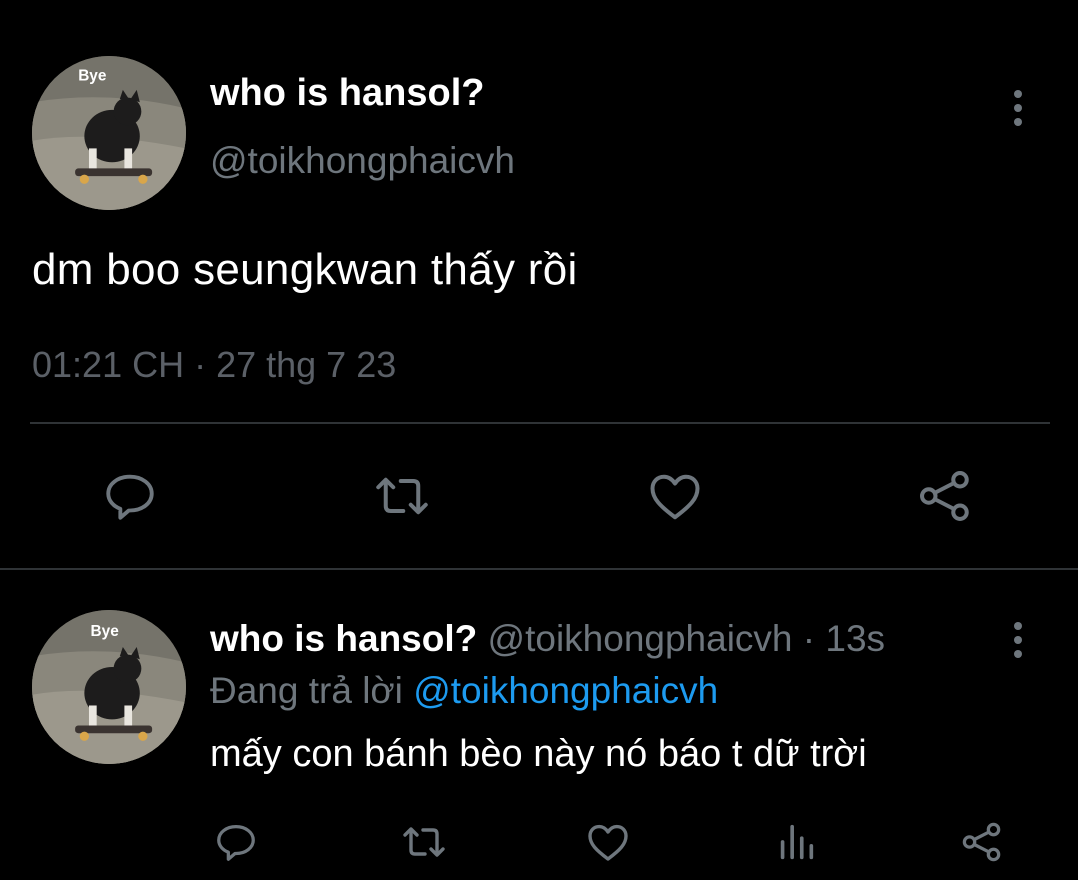  I want to click on replying-to-mention-link: @toikhongphaicvh, so click(565, 690).